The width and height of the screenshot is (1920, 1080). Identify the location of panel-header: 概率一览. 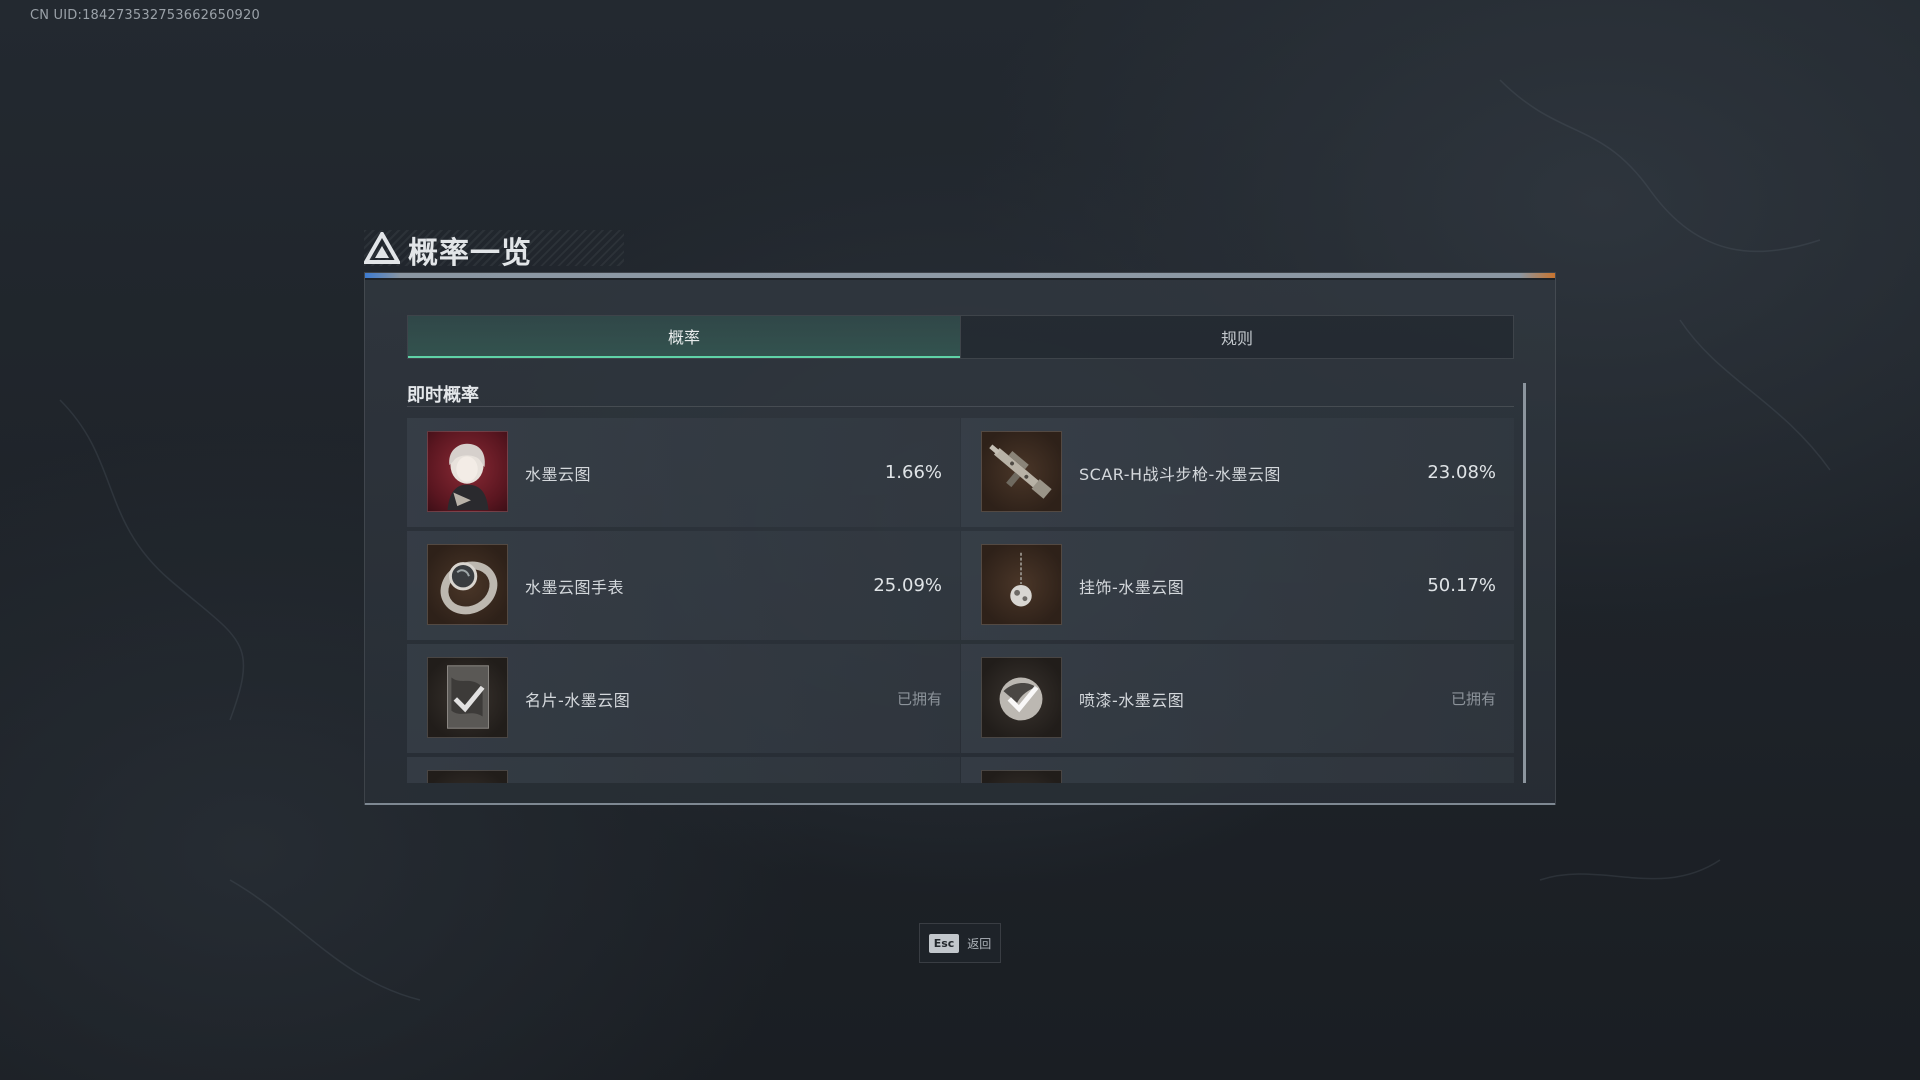
(447, 250).